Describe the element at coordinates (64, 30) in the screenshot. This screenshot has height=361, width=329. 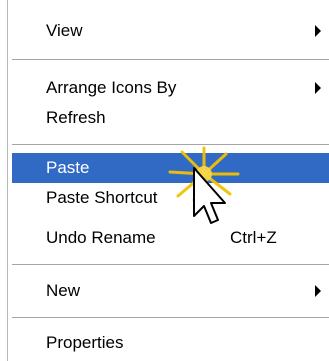
I see `menu-item-label: View` at that location.